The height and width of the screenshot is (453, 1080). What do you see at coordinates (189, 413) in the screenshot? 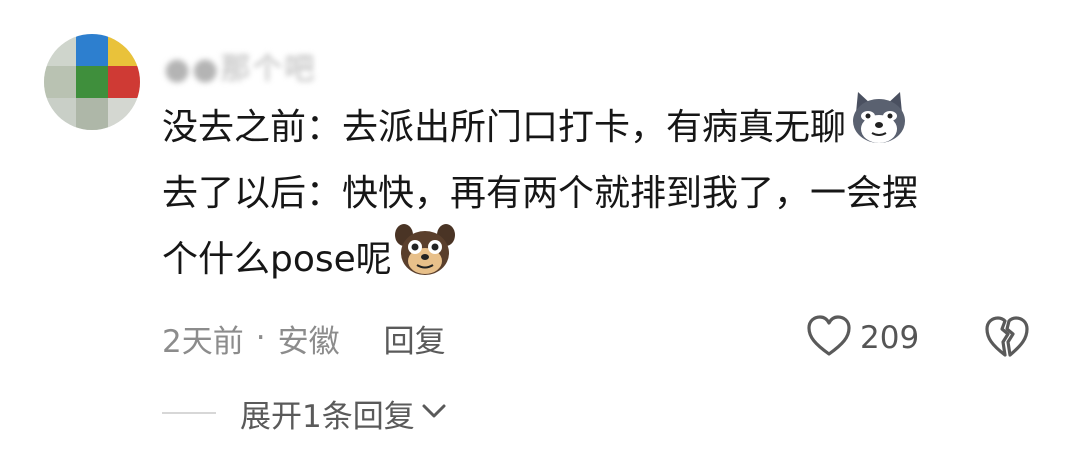
I see `divider-line` at bounding box center [189, 413].